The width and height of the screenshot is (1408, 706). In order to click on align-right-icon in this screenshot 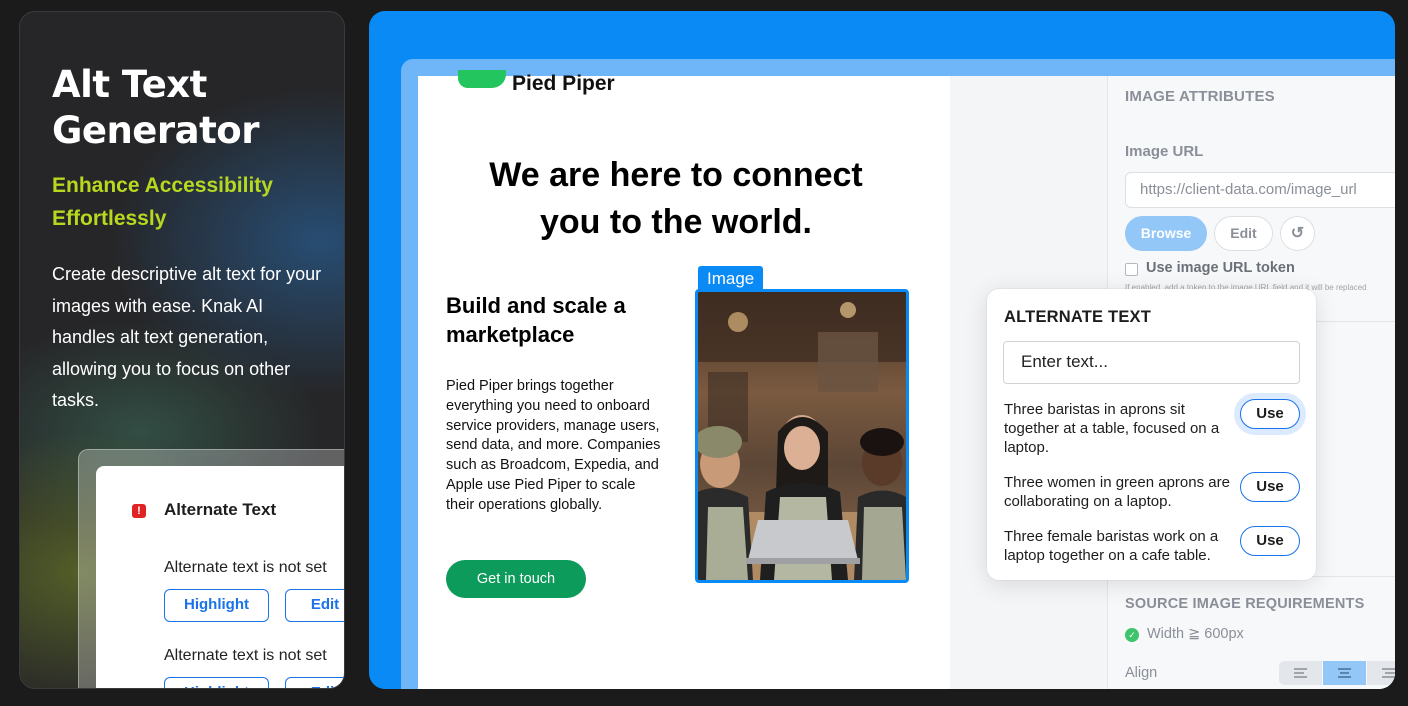, I will do `click(1388, 673)`.